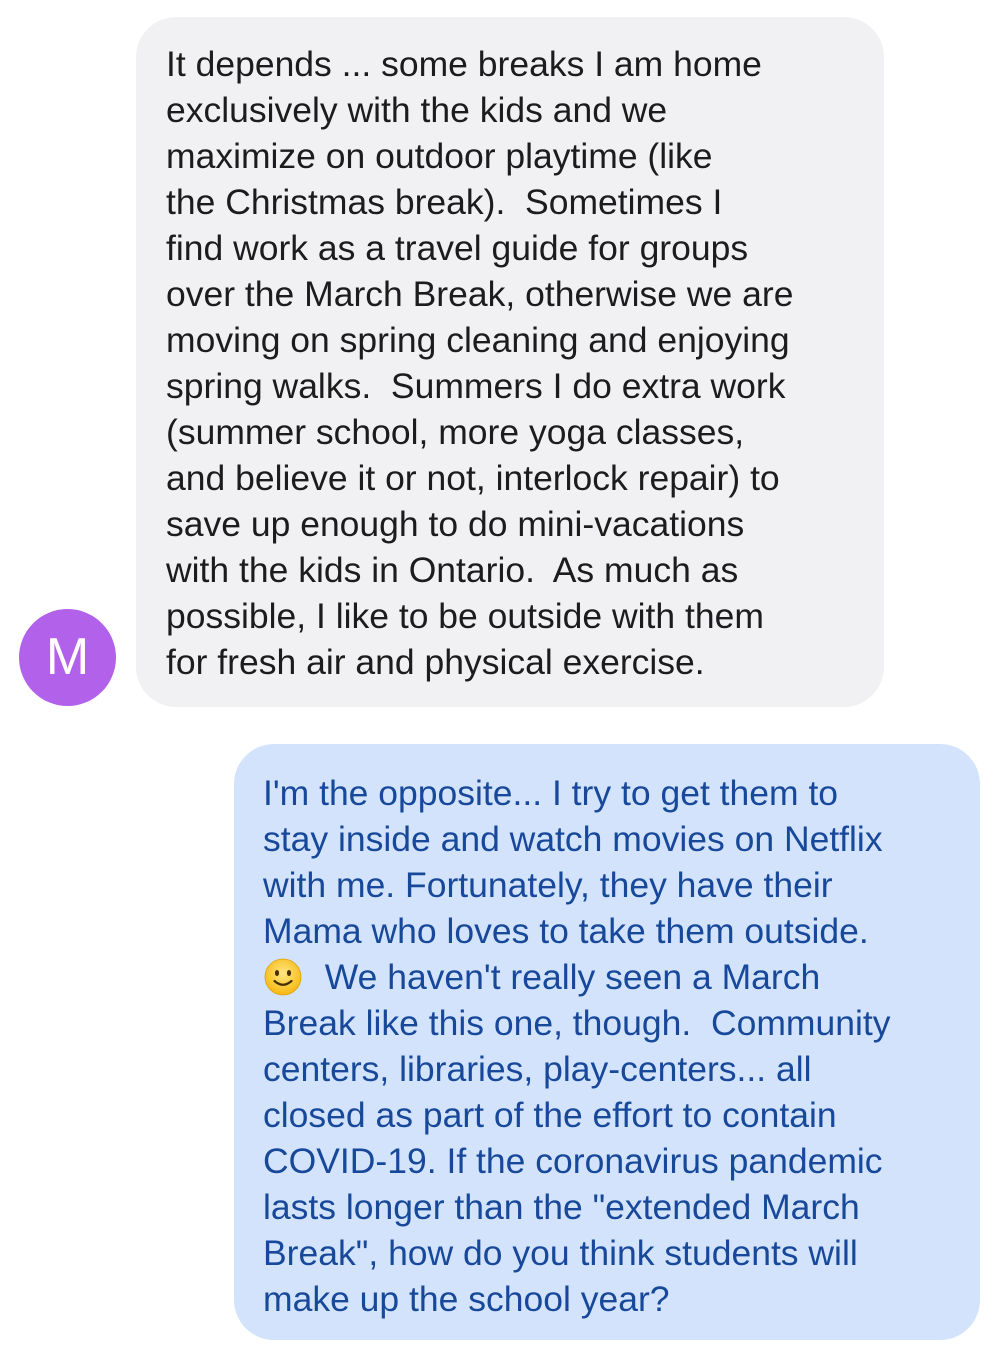  I want to click on message-line-with-emoji: We haven't really seen a March, so click(614, 977).